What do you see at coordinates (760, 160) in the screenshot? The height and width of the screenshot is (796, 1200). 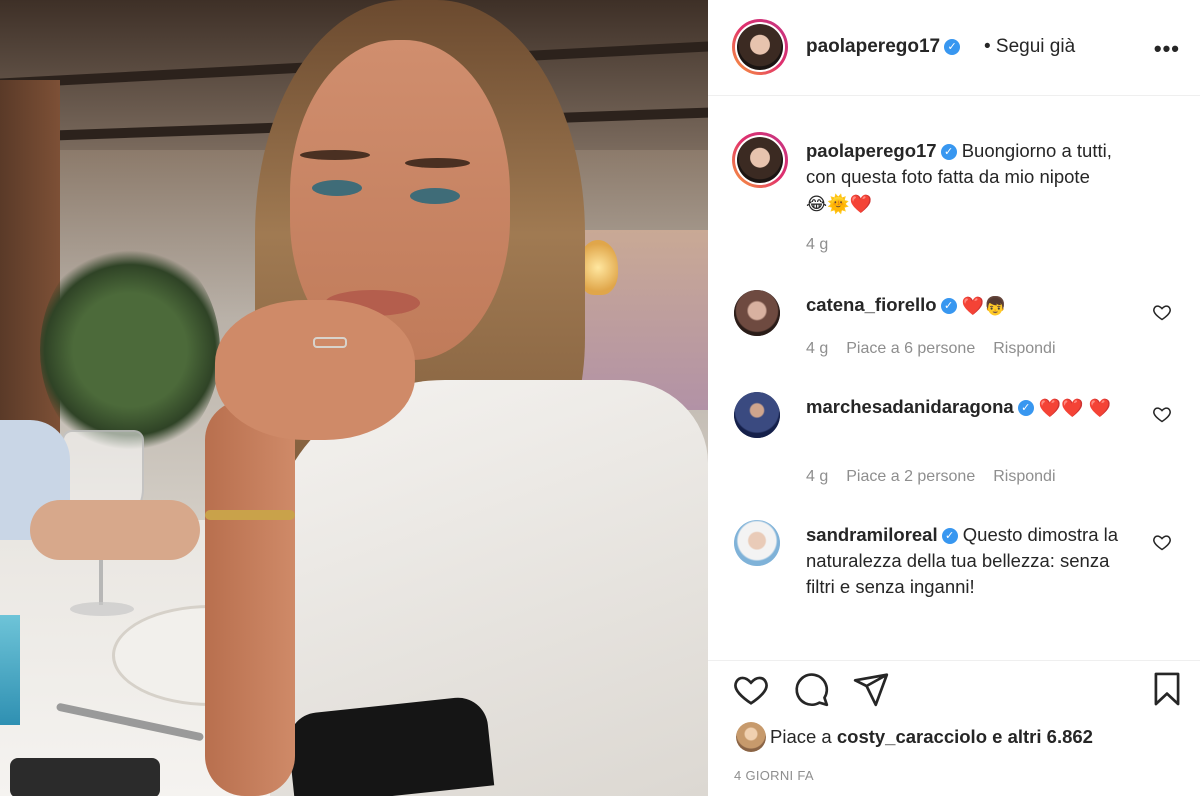 I see `caption-avatar` at bounding box center [760, 160].